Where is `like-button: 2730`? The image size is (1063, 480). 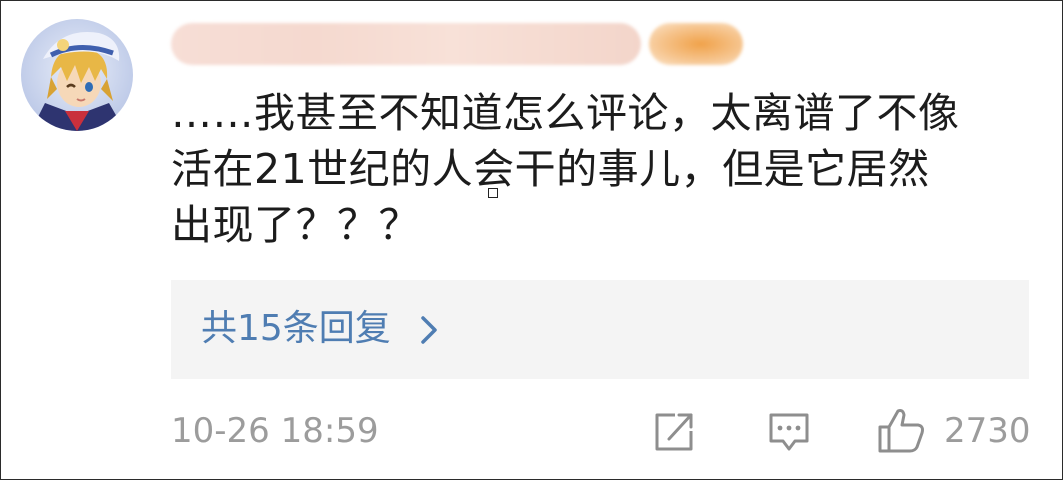 like-button: 2730 is located at coordinates (953, 431).